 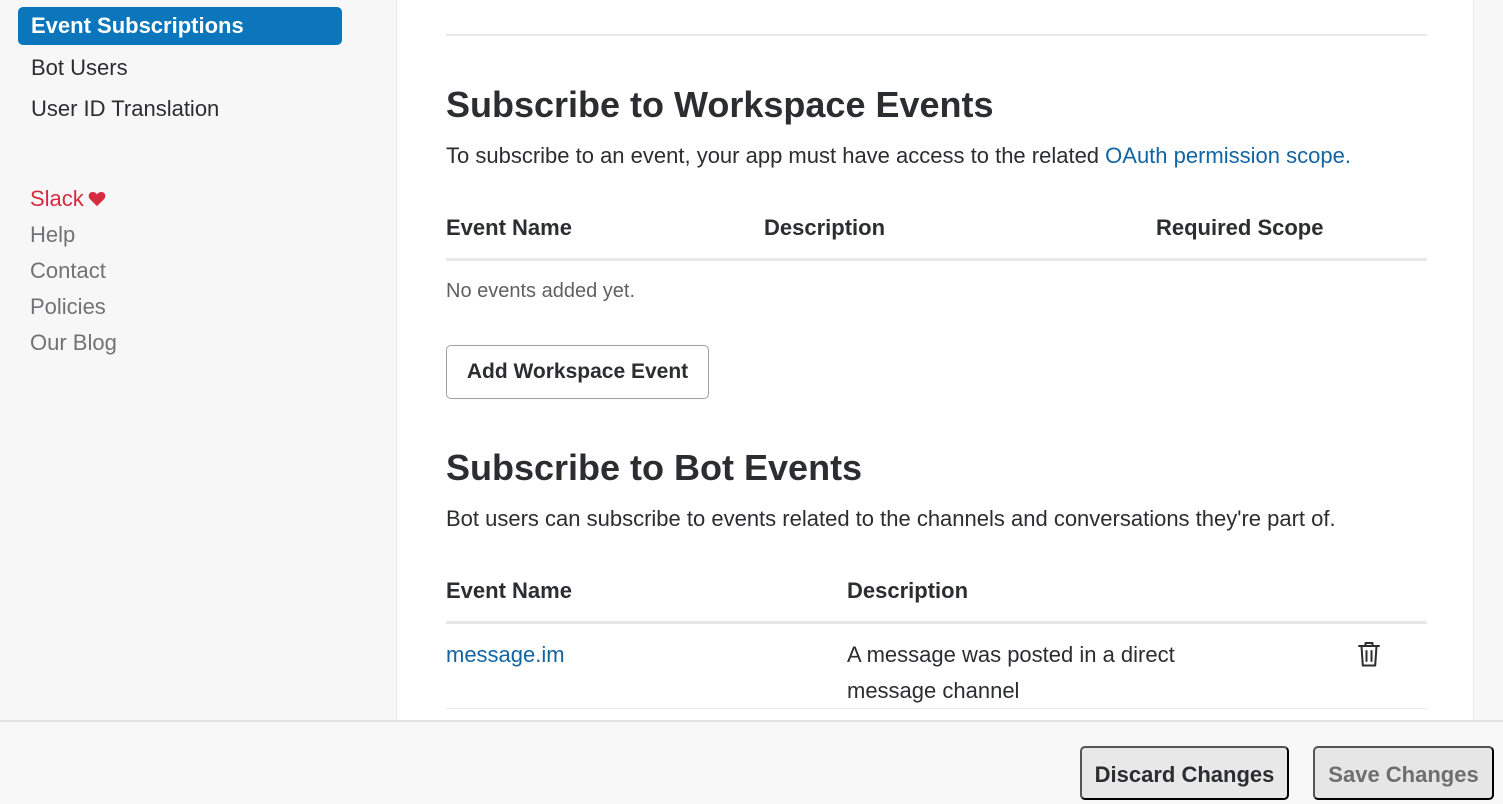 What do you see at coordinates (936, 708) in the screenshot?
I see `row-divider` at bounding box center [936, 708].